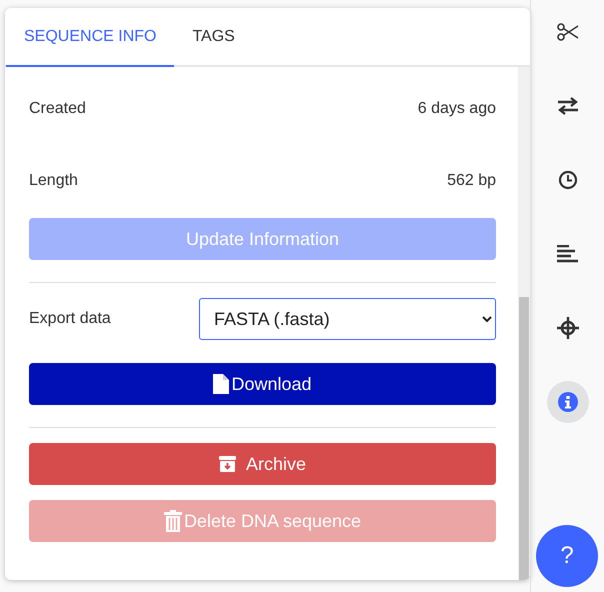  Describe the element at coordinates (262, 384) in the screenshot. I see `download-button: Download` at that location.